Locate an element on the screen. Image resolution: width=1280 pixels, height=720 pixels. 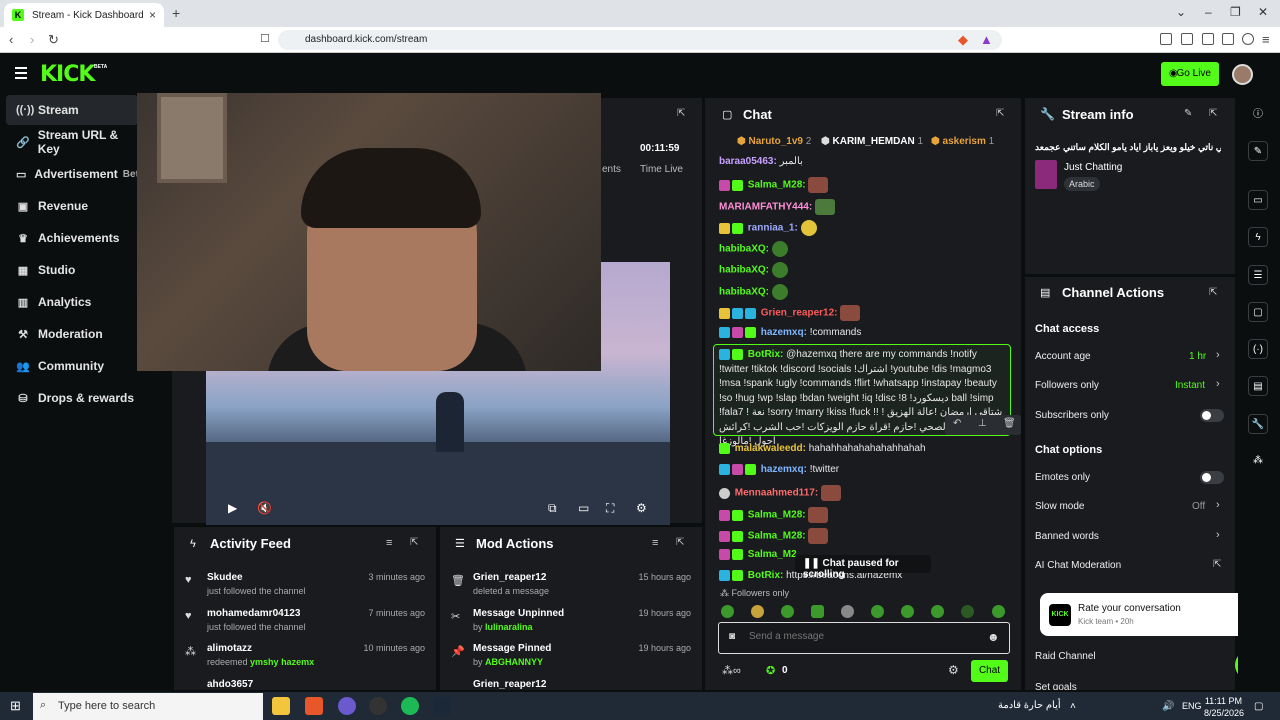
chat-username: Salma_M28: is located at coordinates (777, 185).